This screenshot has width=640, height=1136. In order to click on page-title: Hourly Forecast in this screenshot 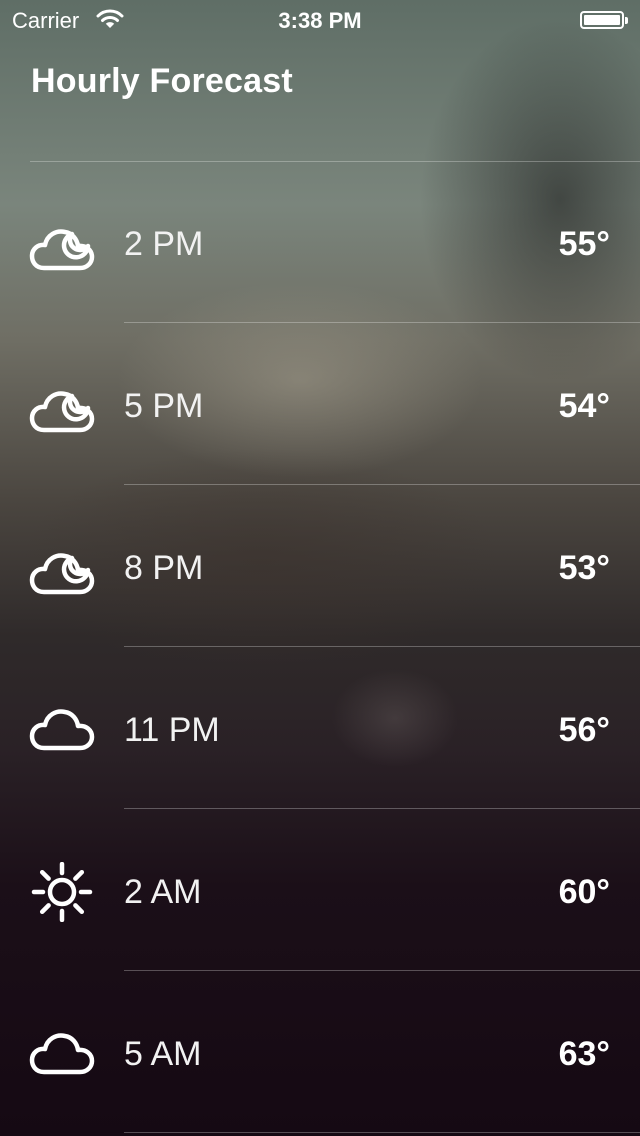, I will do `click(162, 81)`.